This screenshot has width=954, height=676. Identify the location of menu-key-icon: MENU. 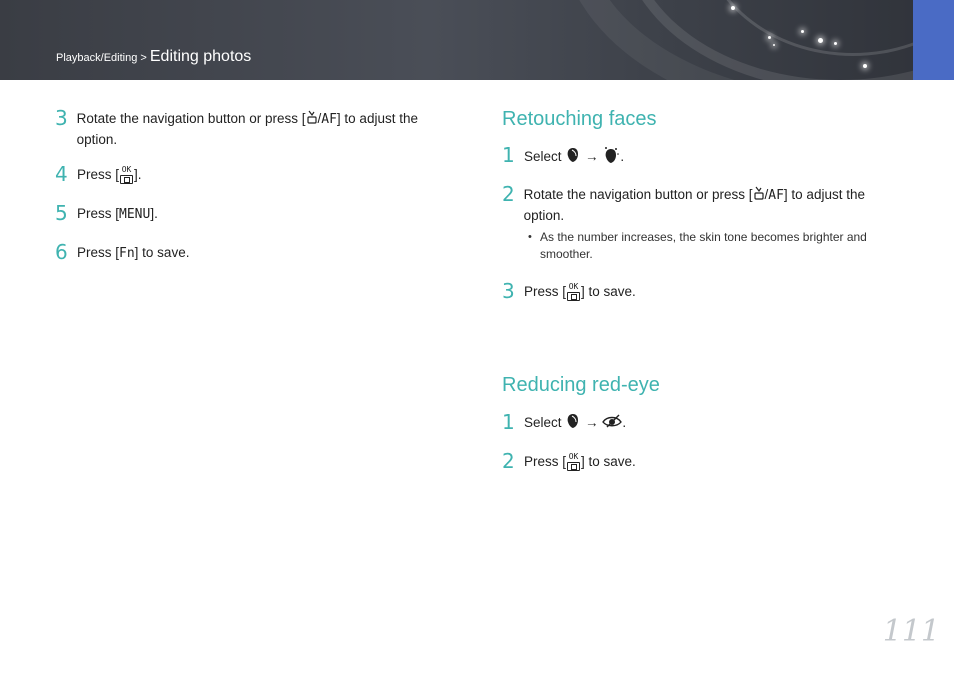
(135, 214).